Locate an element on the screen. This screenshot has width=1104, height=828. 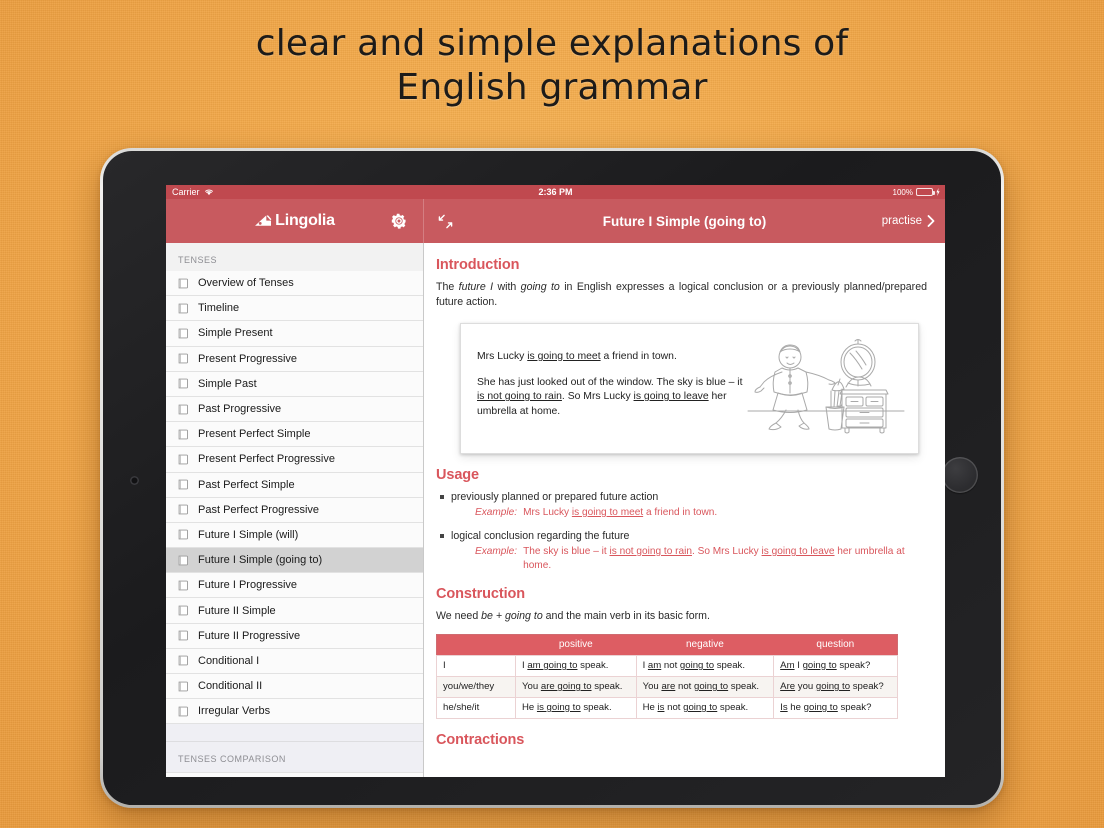
status-bar-right: 100% is located at coordinates (916, 192).